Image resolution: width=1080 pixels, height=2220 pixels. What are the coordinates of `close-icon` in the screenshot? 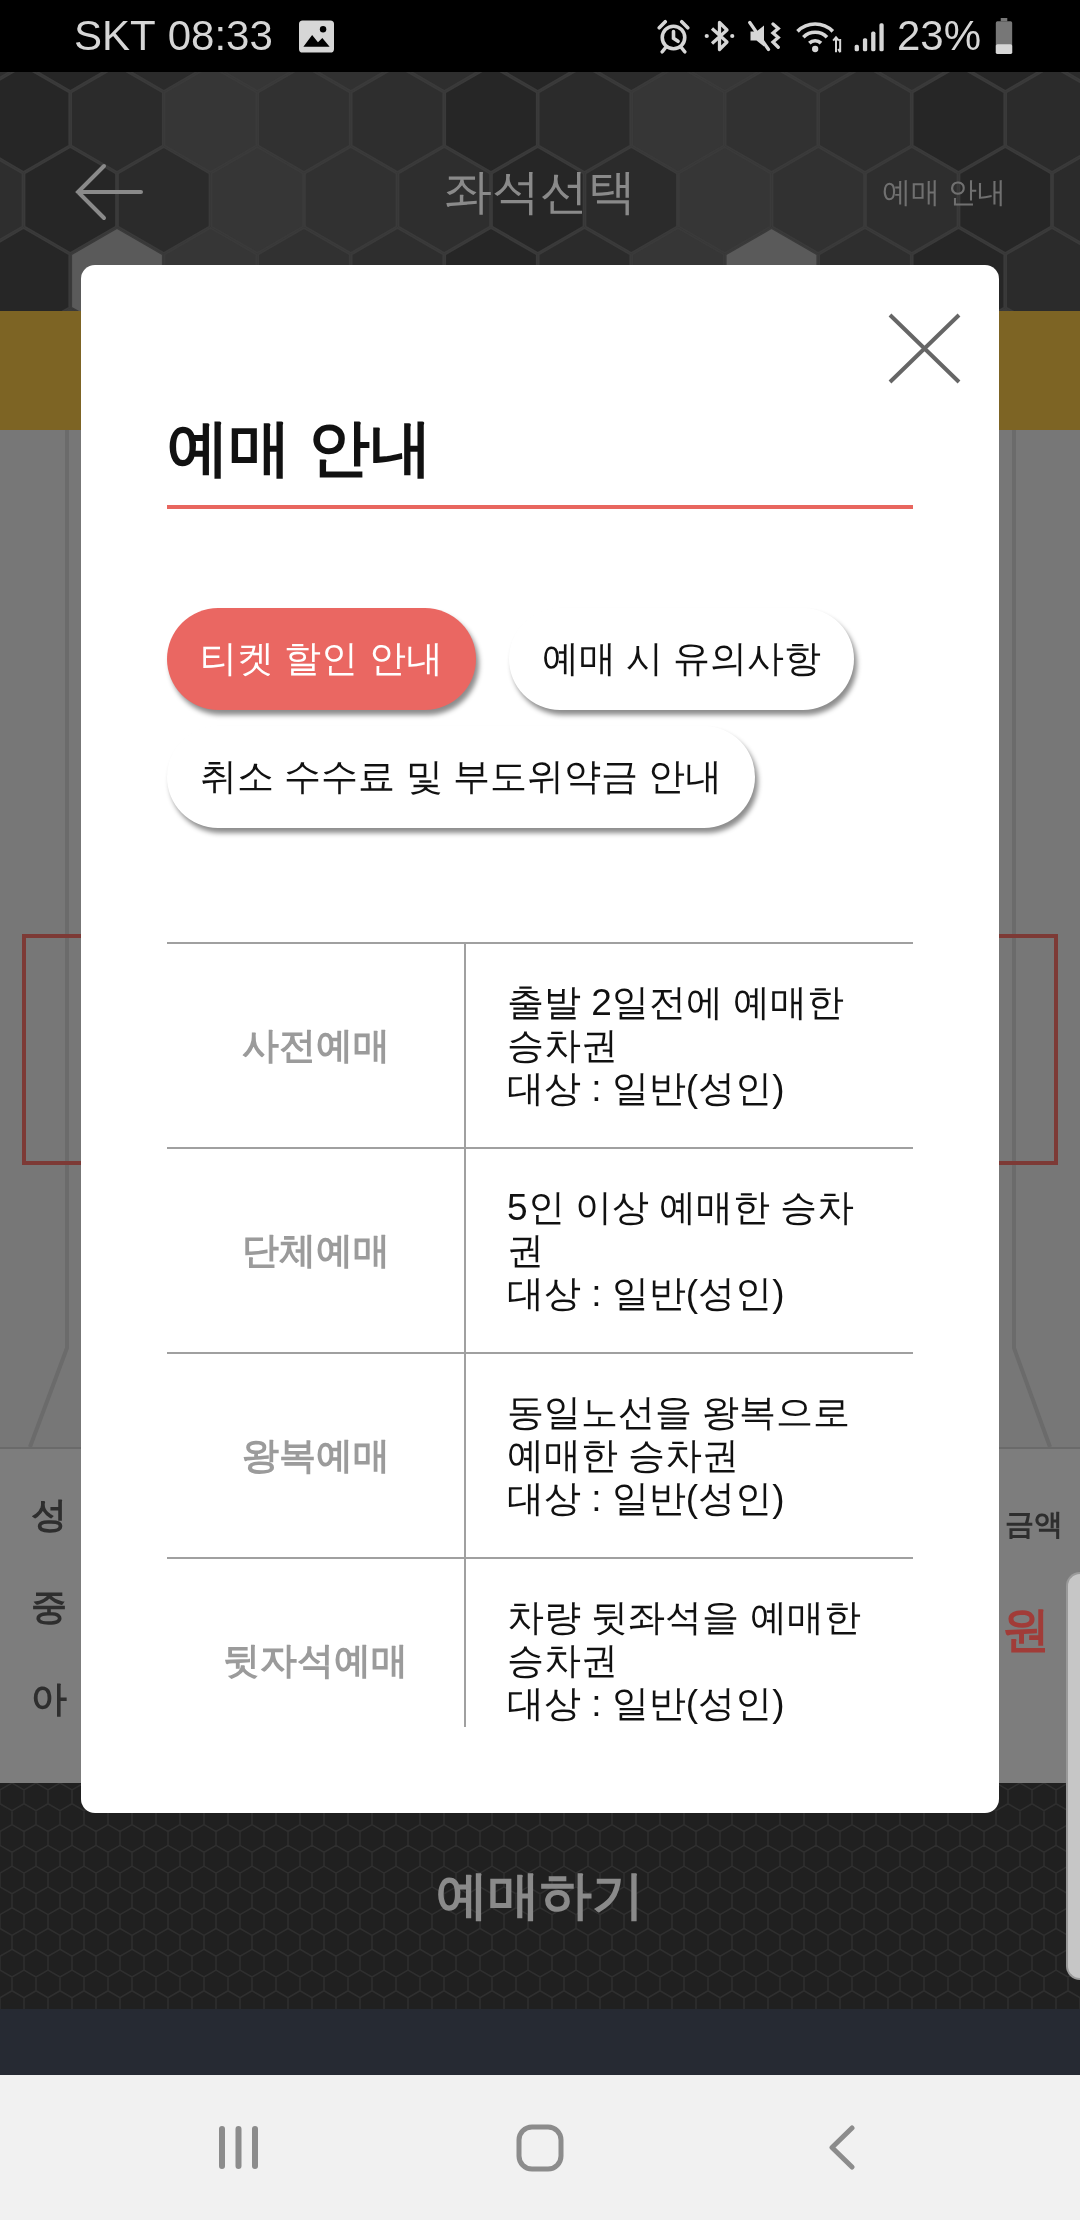 It's located at (924, 348).